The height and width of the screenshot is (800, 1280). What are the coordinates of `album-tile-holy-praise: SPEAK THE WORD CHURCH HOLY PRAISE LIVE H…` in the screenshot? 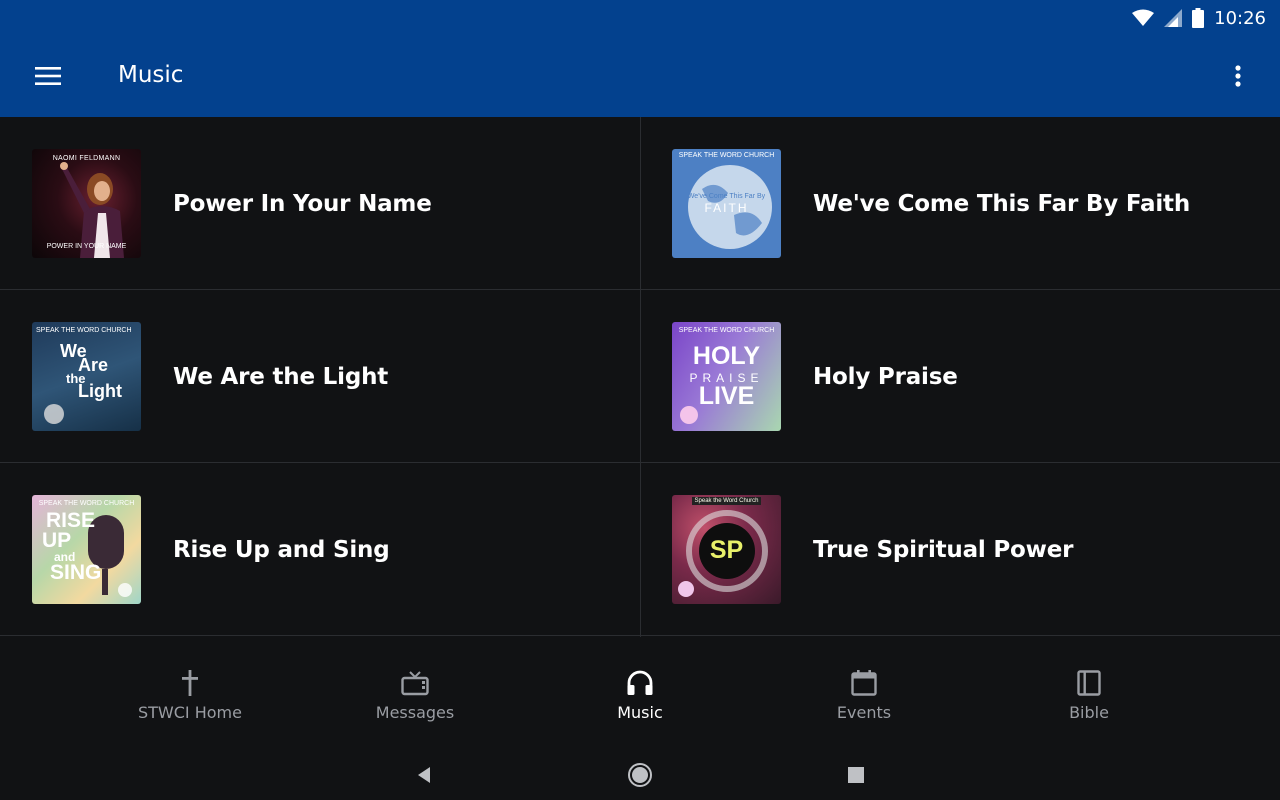 It's located at (960, 376).